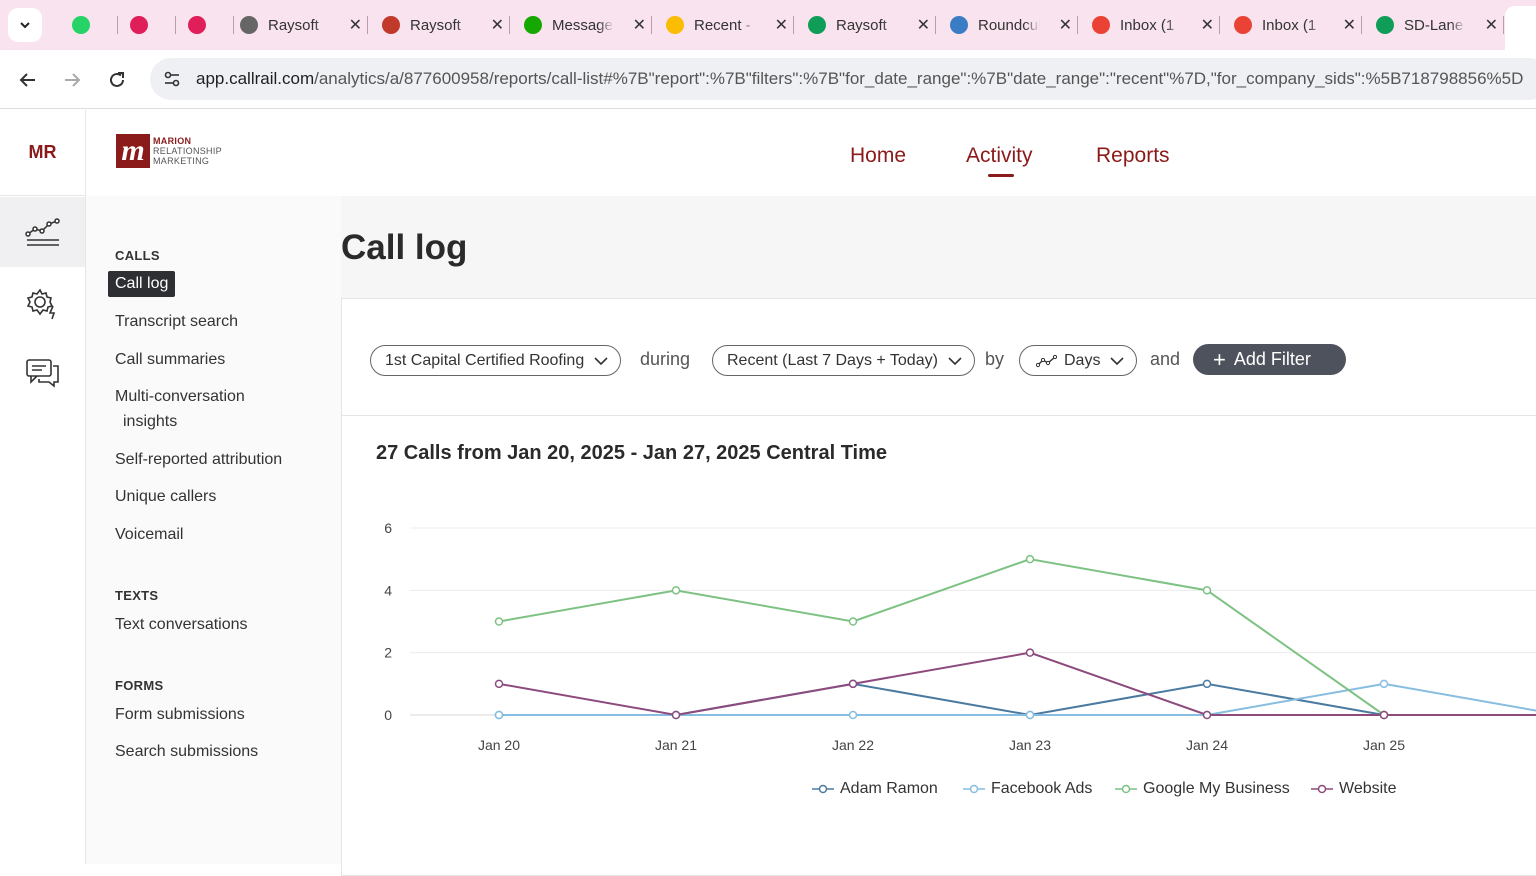 The image size is (1536, 876). I want to click on logo-text: MARION RELATIONSHIP MARKETING, so click(187, 151).